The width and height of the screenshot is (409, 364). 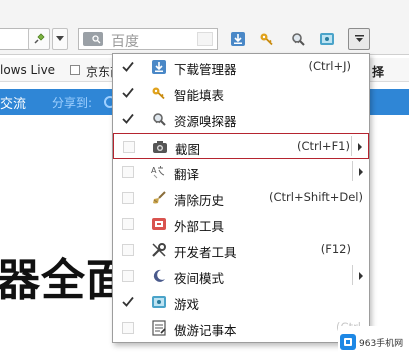 What do you see at coordinates (378, 71) in the screenshot?
I see `bookmark-overflow-text: 择` at bounding box center [378, 71].